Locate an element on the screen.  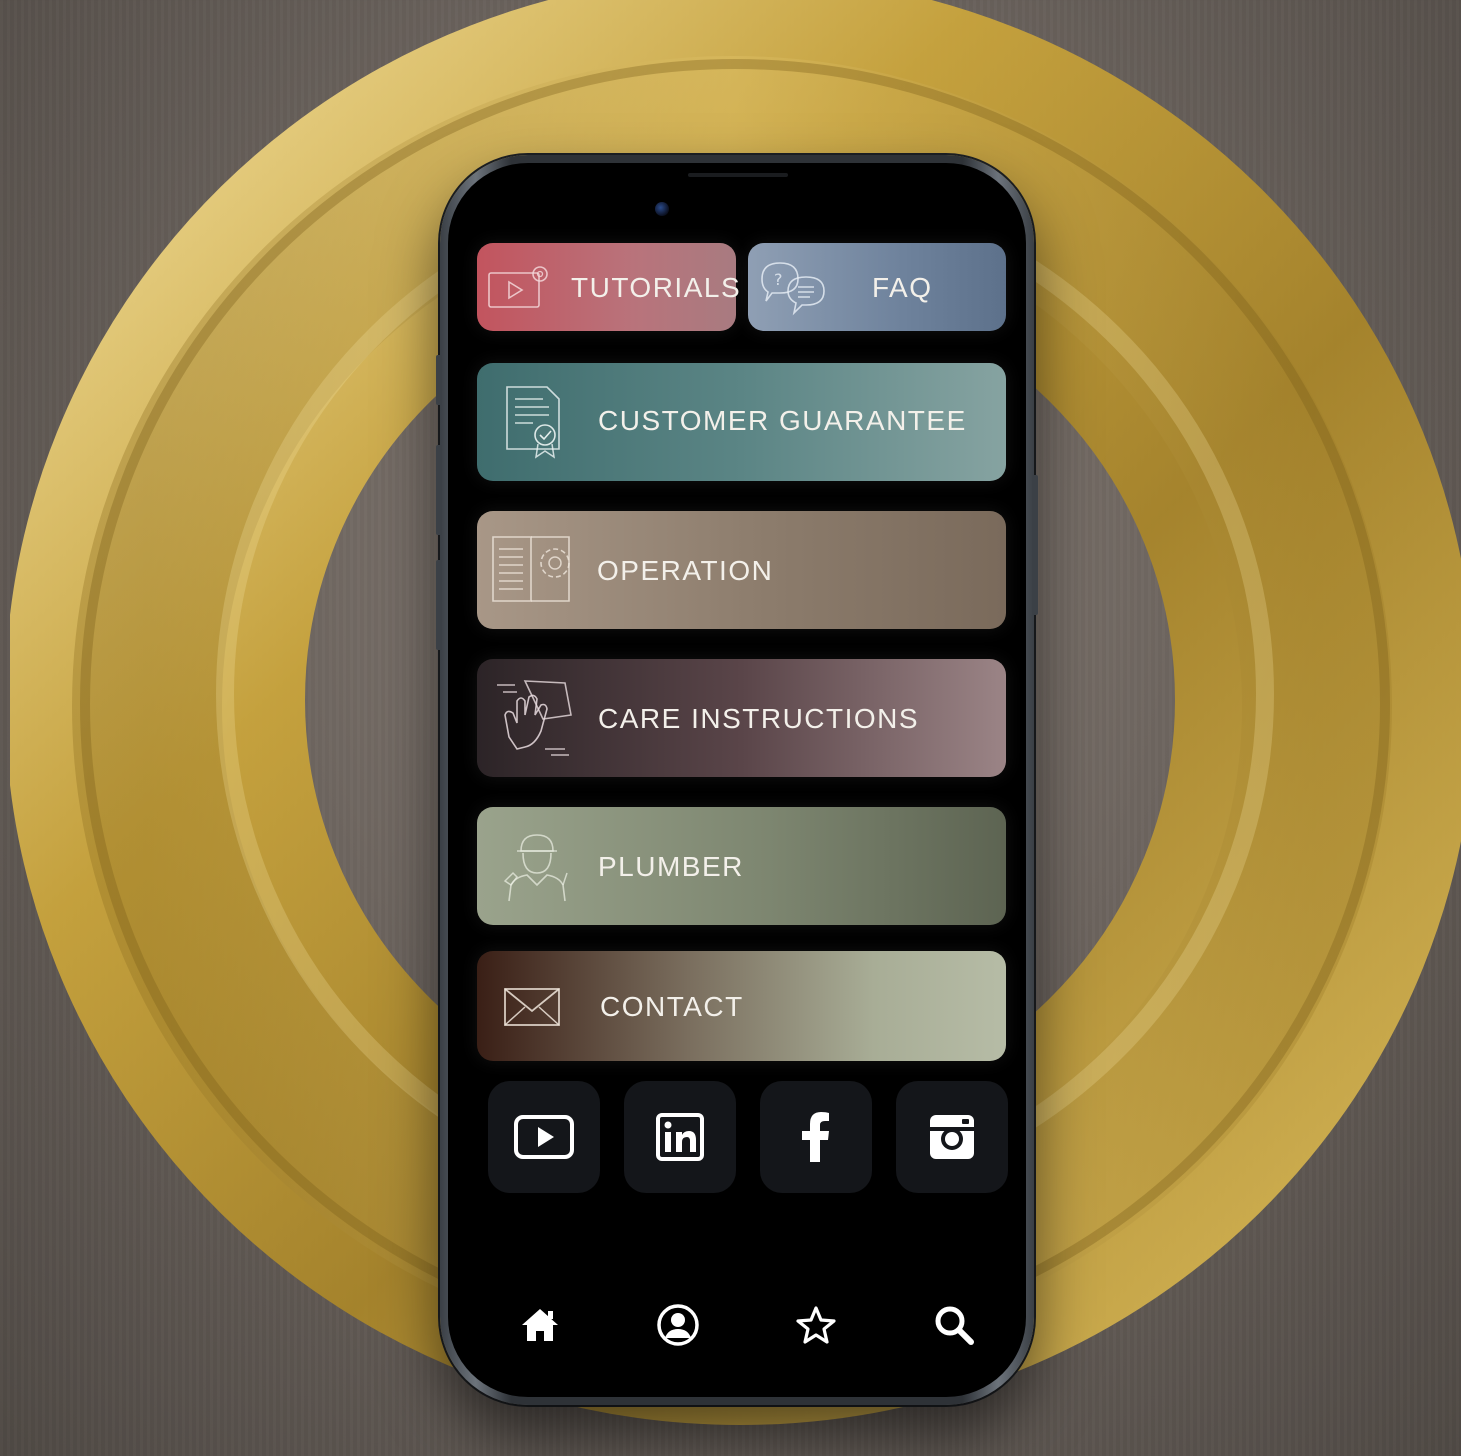
instagram-button is located at coordinates (952, 1137).